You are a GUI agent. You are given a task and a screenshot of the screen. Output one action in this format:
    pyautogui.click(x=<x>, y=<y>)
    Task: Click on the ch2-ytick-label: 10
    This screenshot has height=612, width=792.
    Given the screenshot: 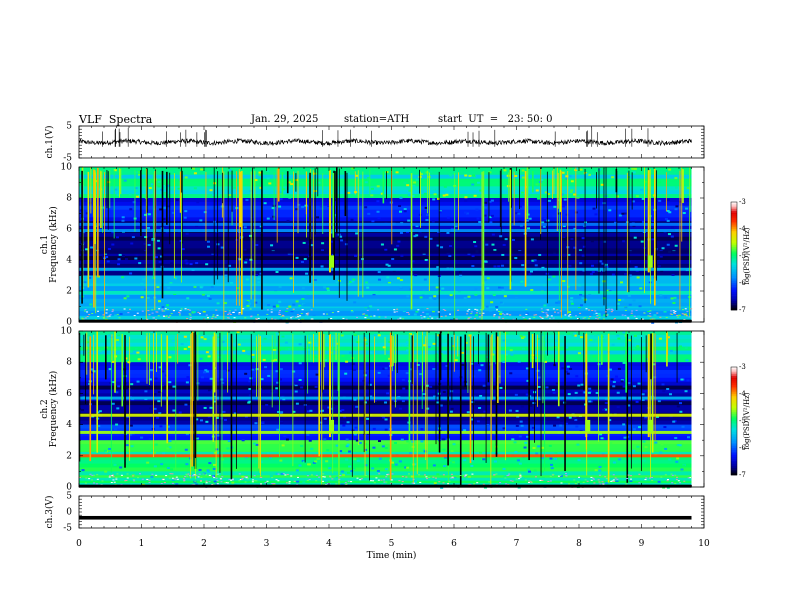 What is the action you would take?
    pyautogui.click(x=67, y=332)
    